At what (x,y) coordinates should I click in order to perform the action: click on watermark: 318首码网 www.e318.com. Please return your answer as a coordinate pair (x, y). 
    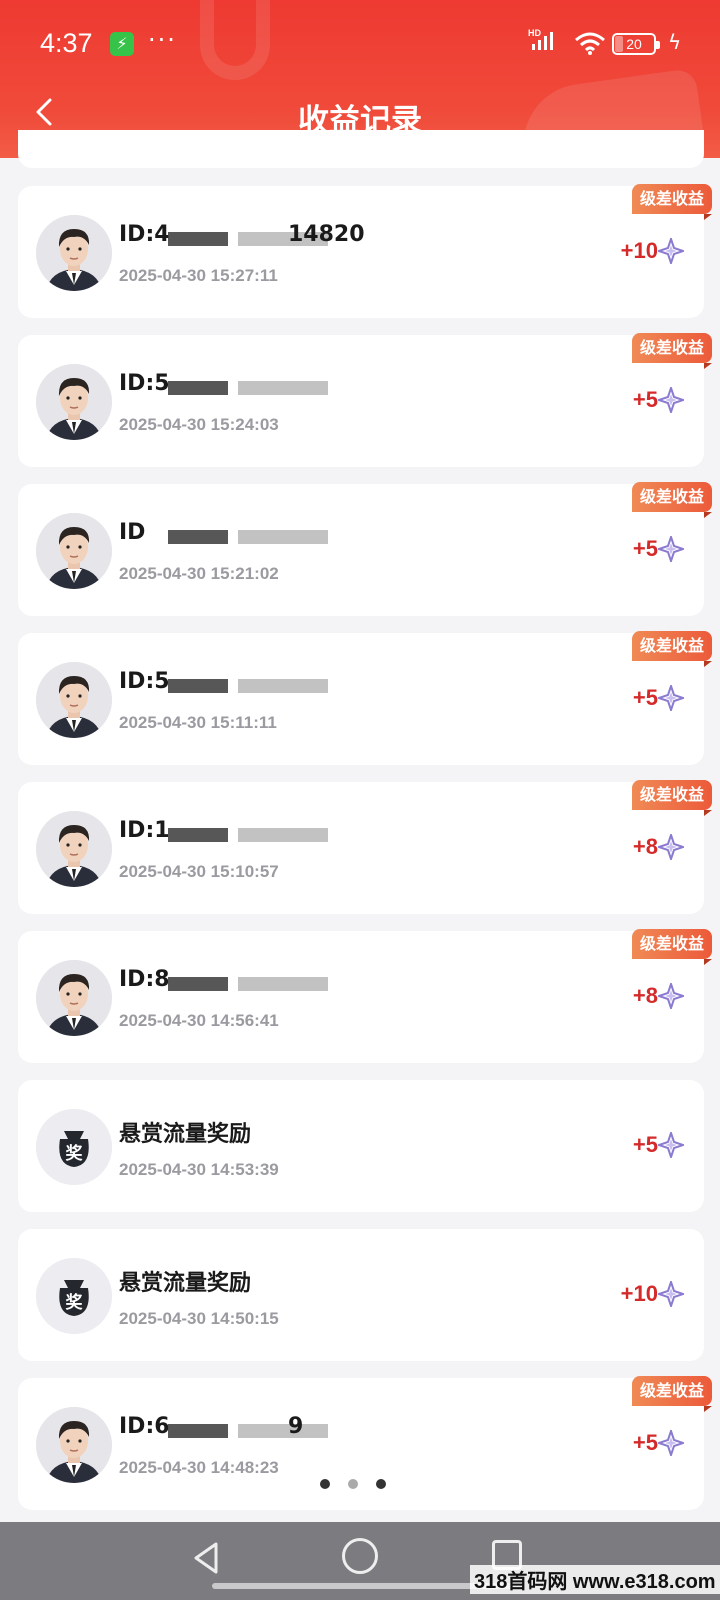
    Looking at the image, I should click on (595, 1579).